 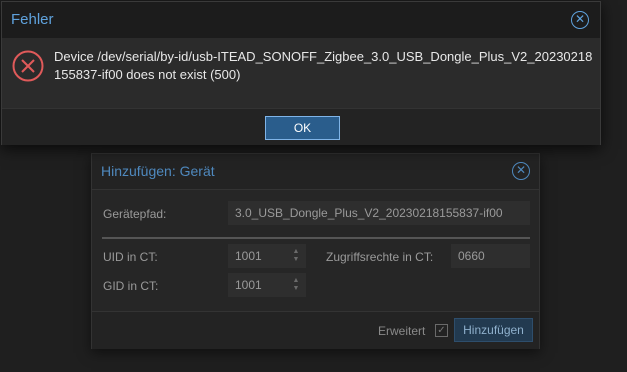 I want to click on add-dialog-title: Hinzufügen: Gerät, so click(x=158, y=171).